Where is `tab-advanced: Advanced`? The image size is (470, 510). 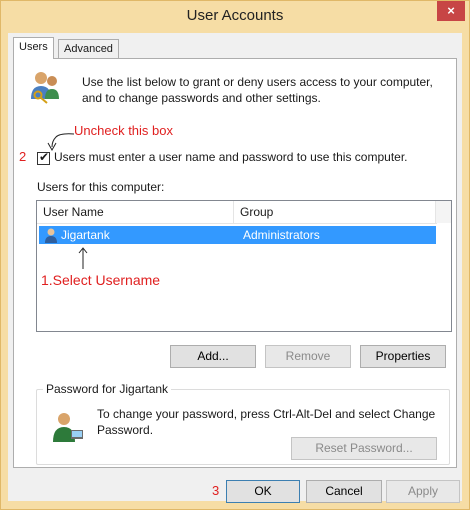
tab-advanced: Advanced is located at coordinates (88, 48).